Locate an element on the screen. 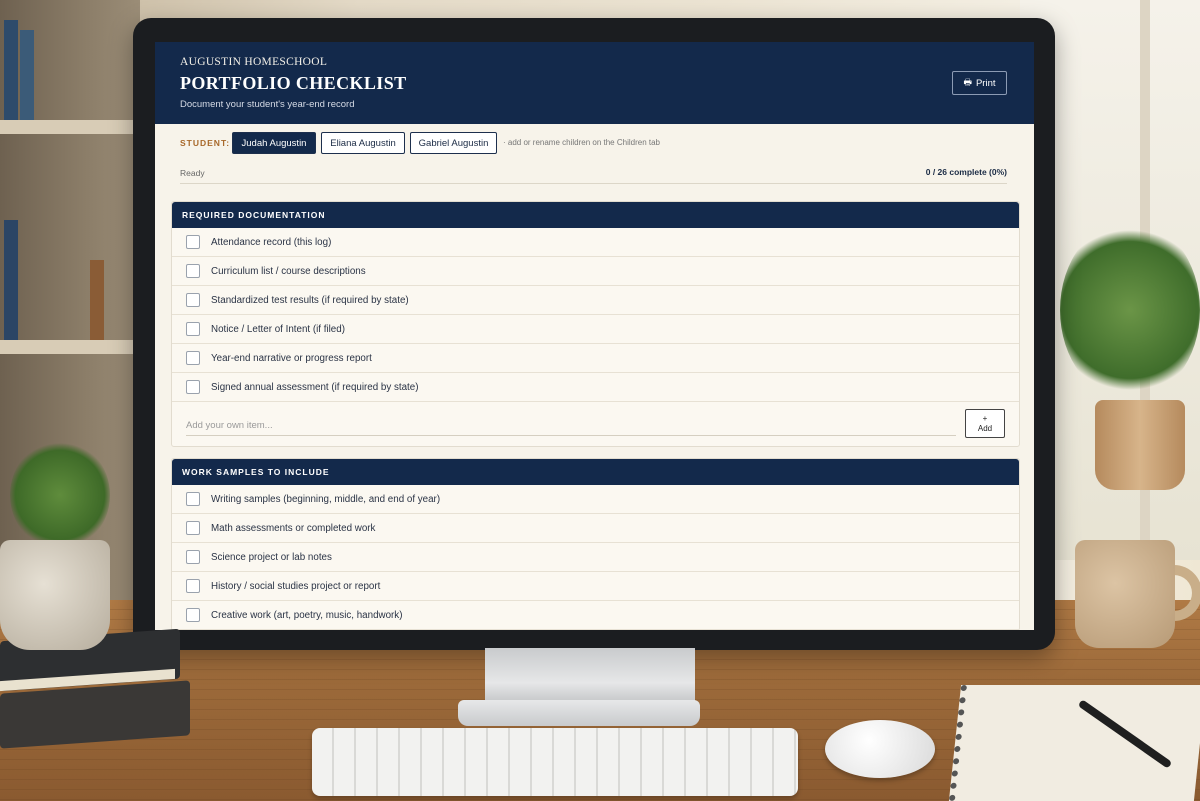 Image resolution: width=1200 pixels, height=801 pixels. student-tab-gabriel: Gabriel Augustin is located at coordinates (453, 143).